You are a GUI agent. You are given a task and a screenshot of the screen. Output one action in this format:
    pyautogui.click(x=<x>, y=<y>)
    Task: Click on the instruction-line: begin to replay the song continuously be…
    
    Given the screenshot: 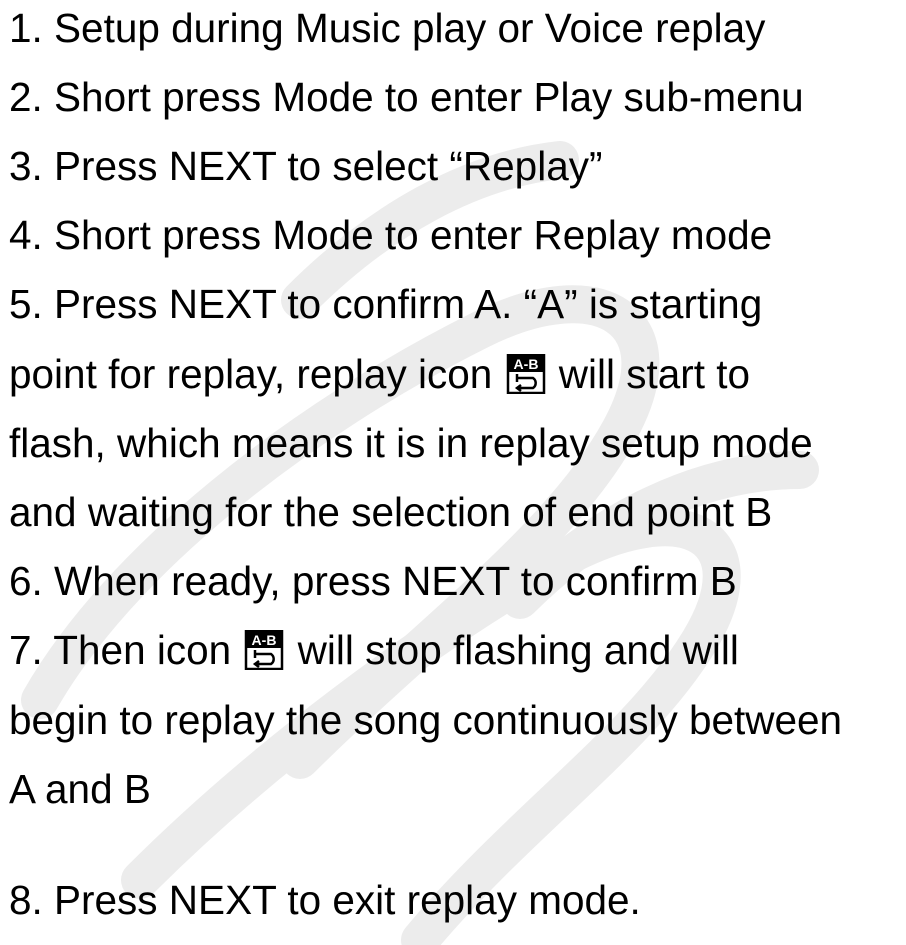 What is the action you would take?
    pyautogui.click(x=426, y=720)
    